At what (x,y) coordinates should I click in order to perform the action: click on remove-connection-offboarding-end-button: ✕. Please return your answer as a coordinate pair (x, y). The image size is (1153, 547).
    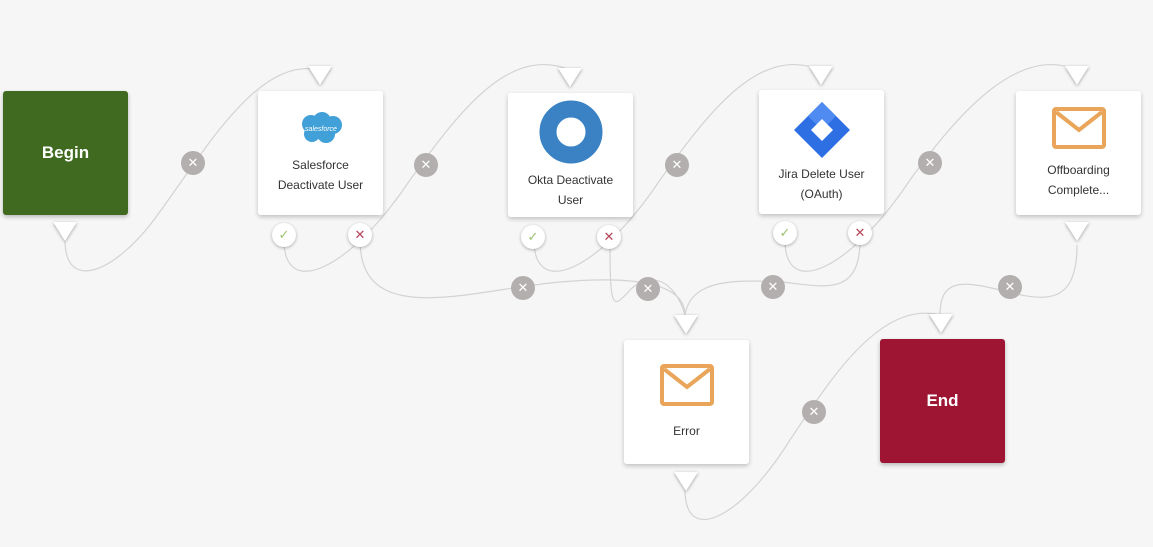
    Looking at the image, I should click on (1010, 287).